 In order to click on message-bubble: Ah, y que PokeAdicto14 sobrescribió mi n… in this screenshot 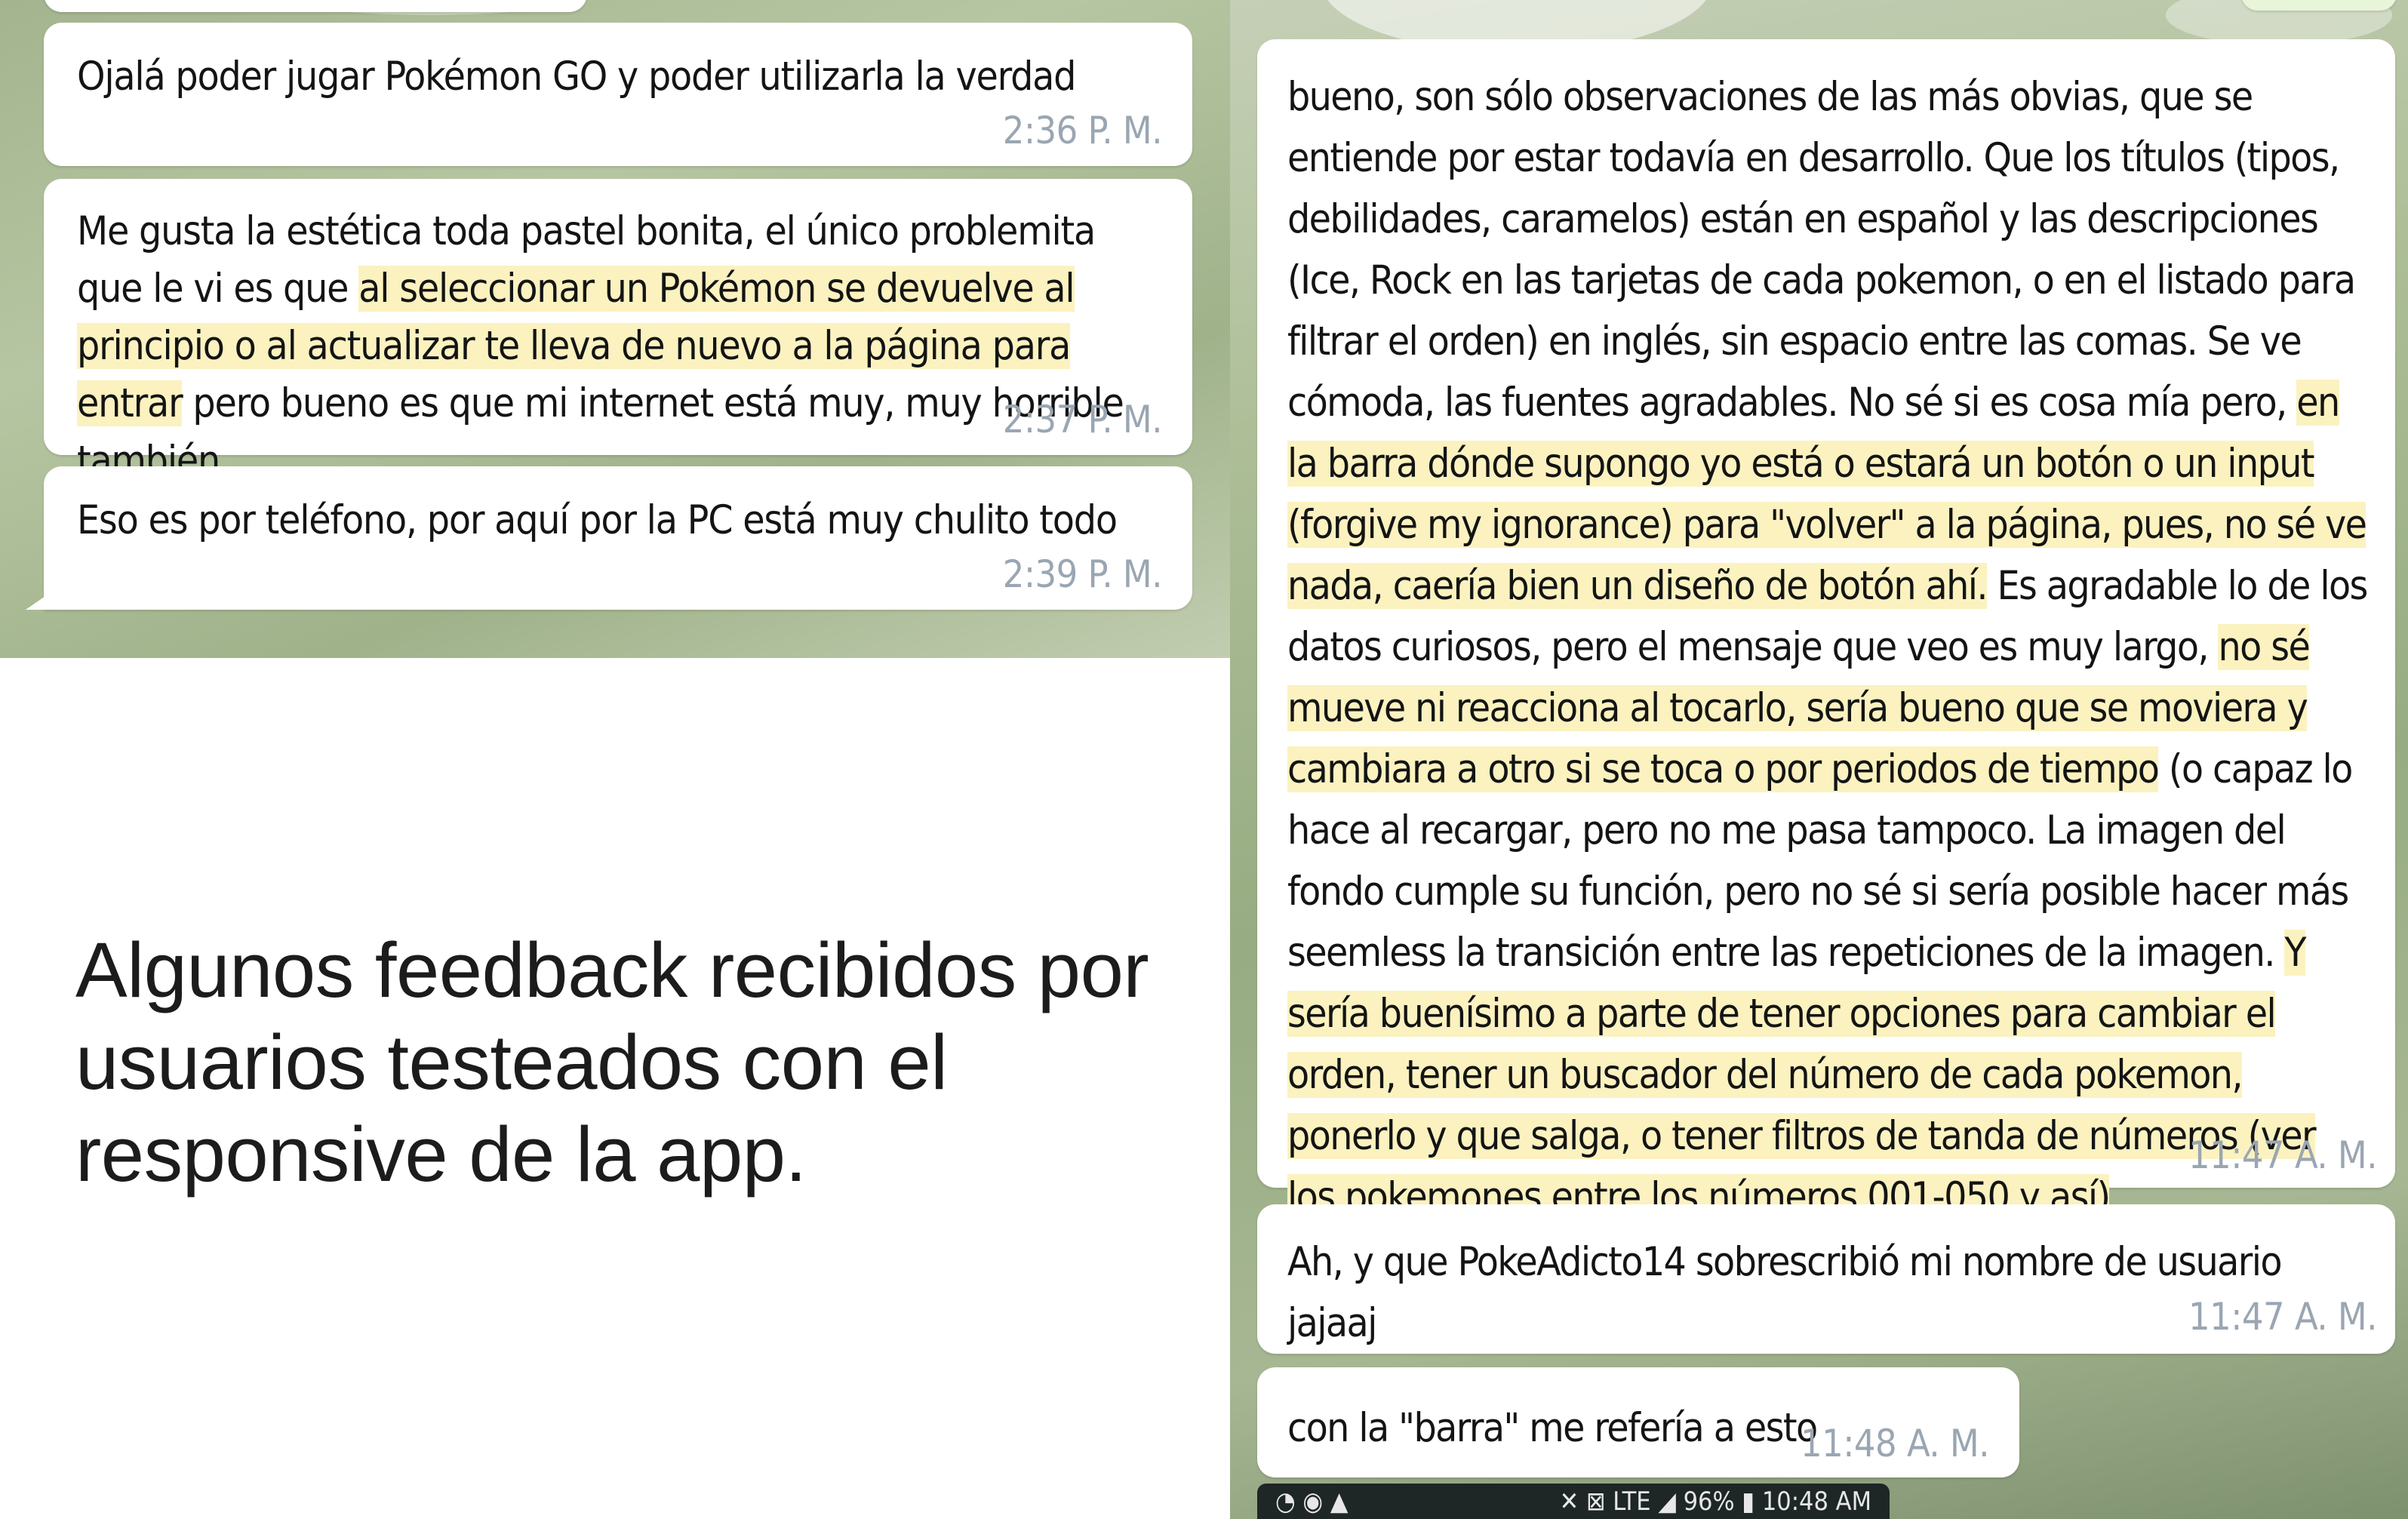, I will do `click(1826, 1279)`.